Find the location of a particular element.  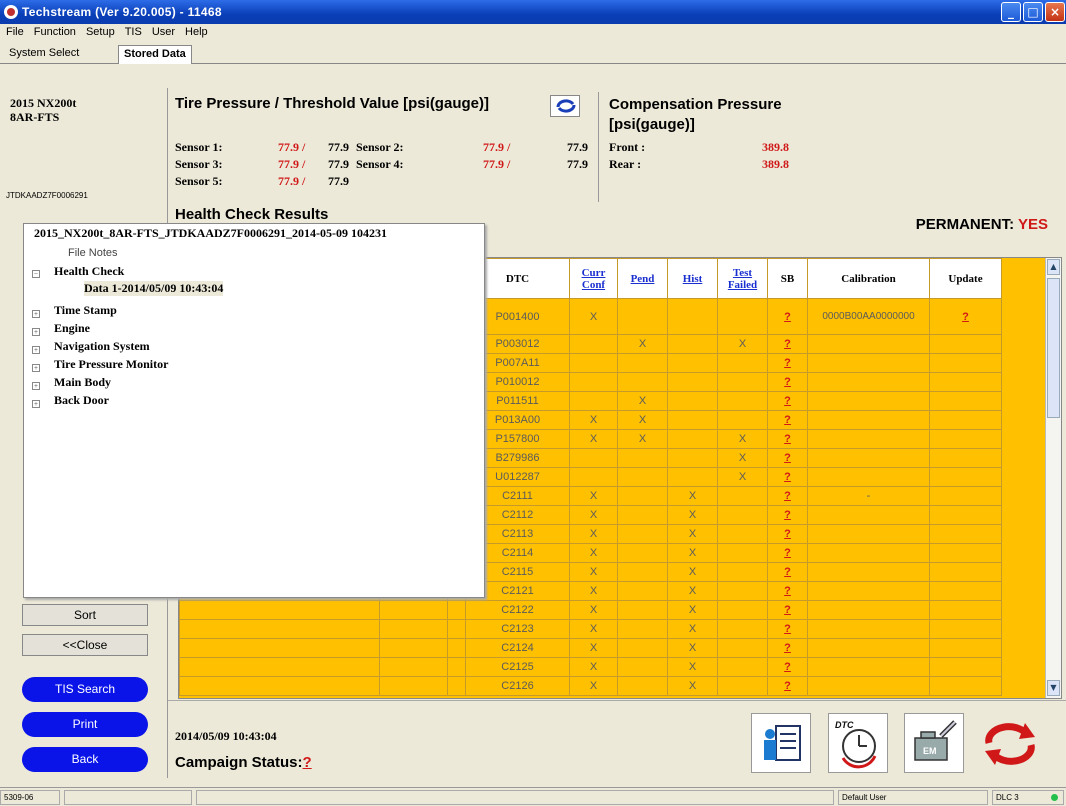

permanent-value: YES is located at coordinates (1032, 224).